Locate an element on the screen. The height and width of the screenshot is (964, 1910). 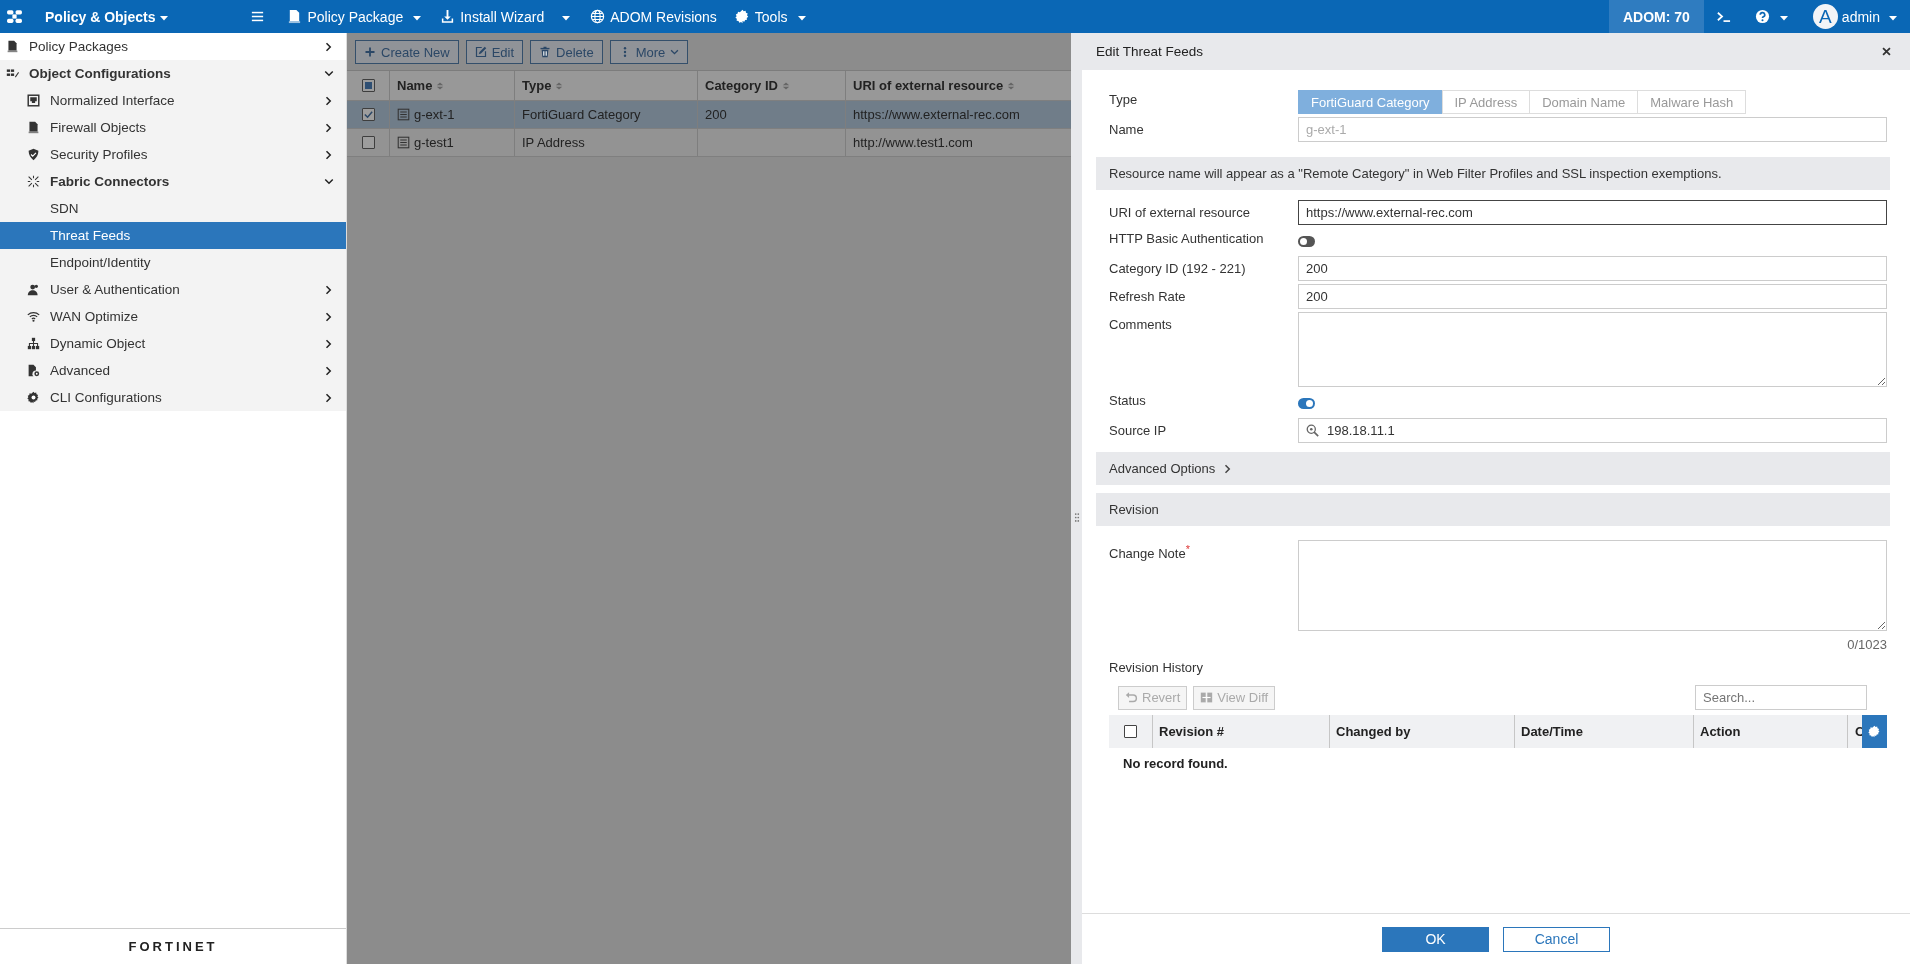
search-icon is located at coordinates (1312, 430).